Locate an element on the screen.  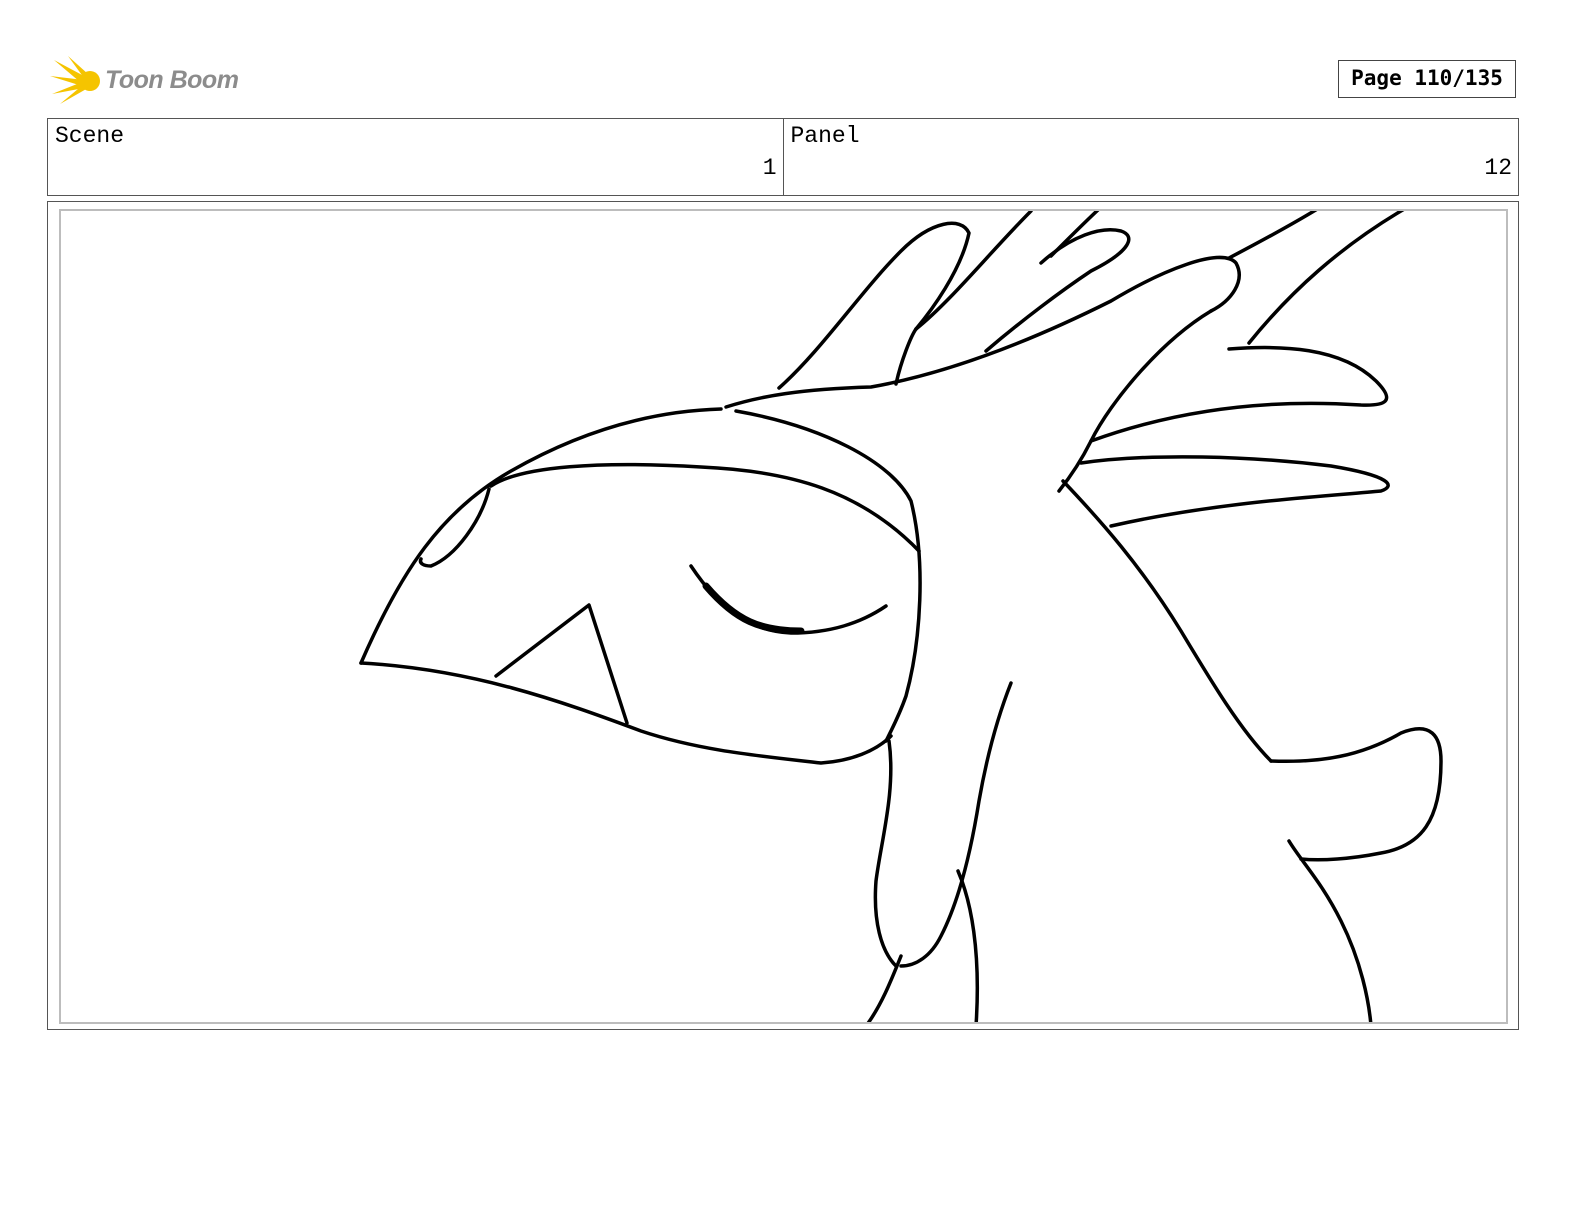
panel-number: 12 is located at coordinates (1498, 168).